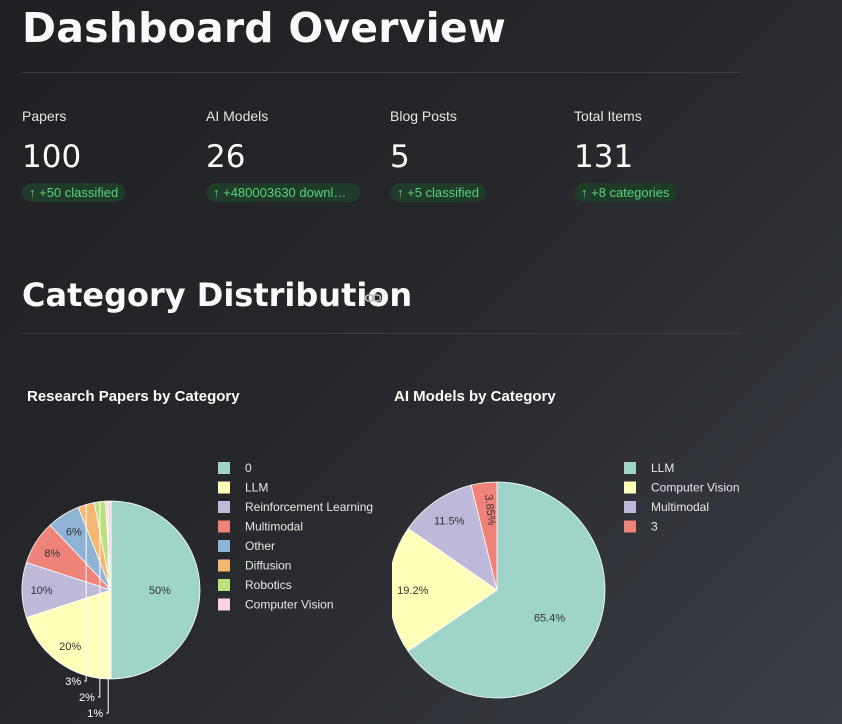  What do you see at coordinates (70, 647) in the screenshot?
I see `pie-label-llm: 20%` at bounding box center [70, 647].